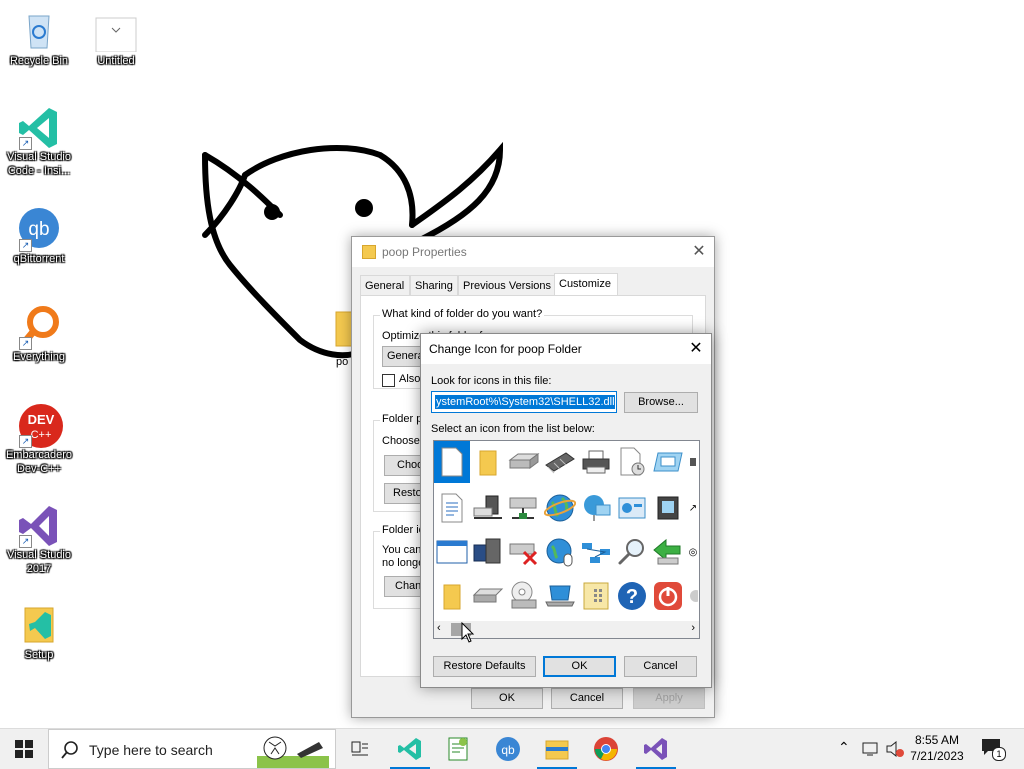 The image size is (1024, 769). I want to click on desktop-icon-devcpp: DEV C++ ↗ Embarcadero Dev-C++, so click(39, 439).